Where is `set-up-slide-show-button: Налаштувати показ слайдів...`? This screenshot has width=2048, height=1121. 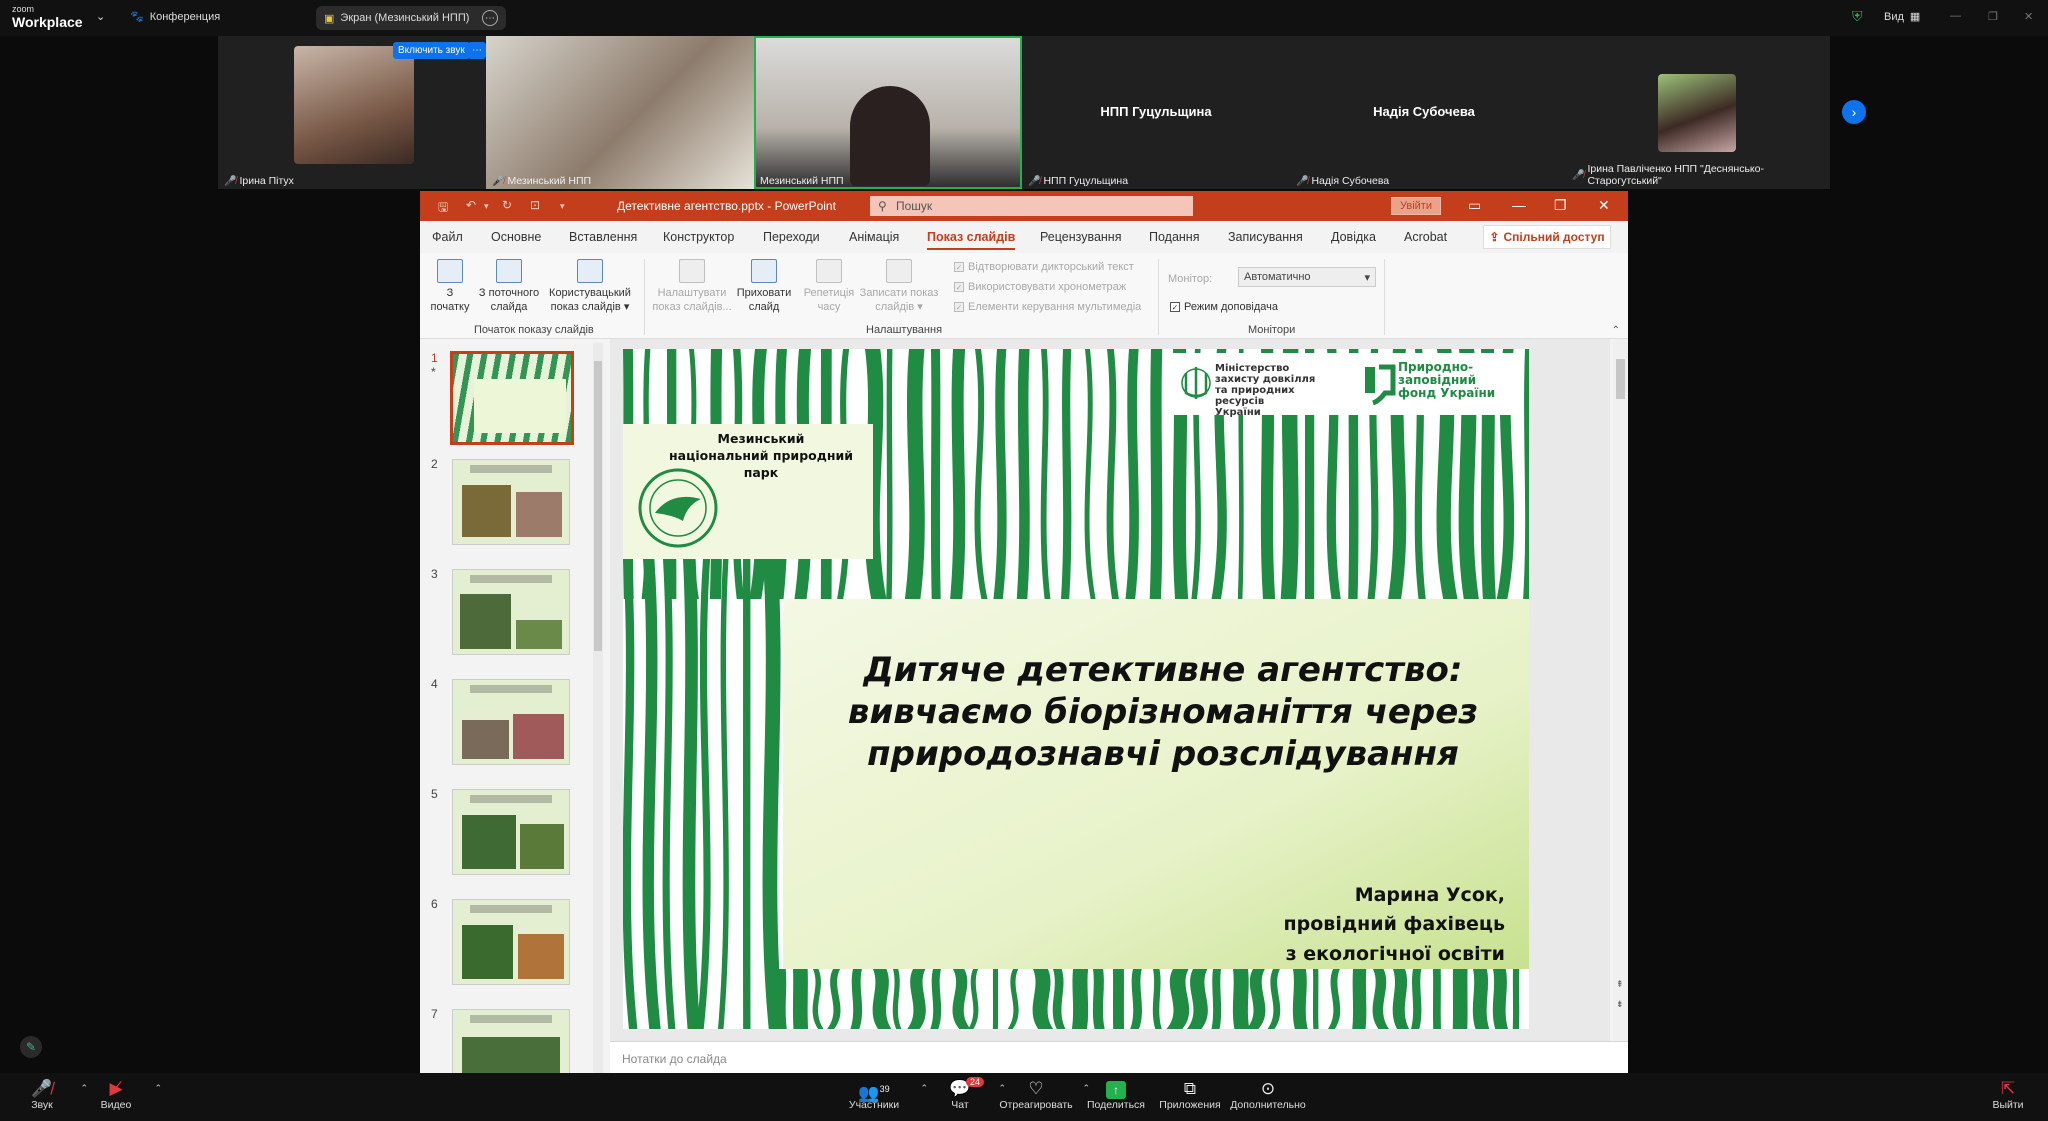 set-up-slide-show-button: Налаштувати показ слайдів... is located at coordinates (692, 287).